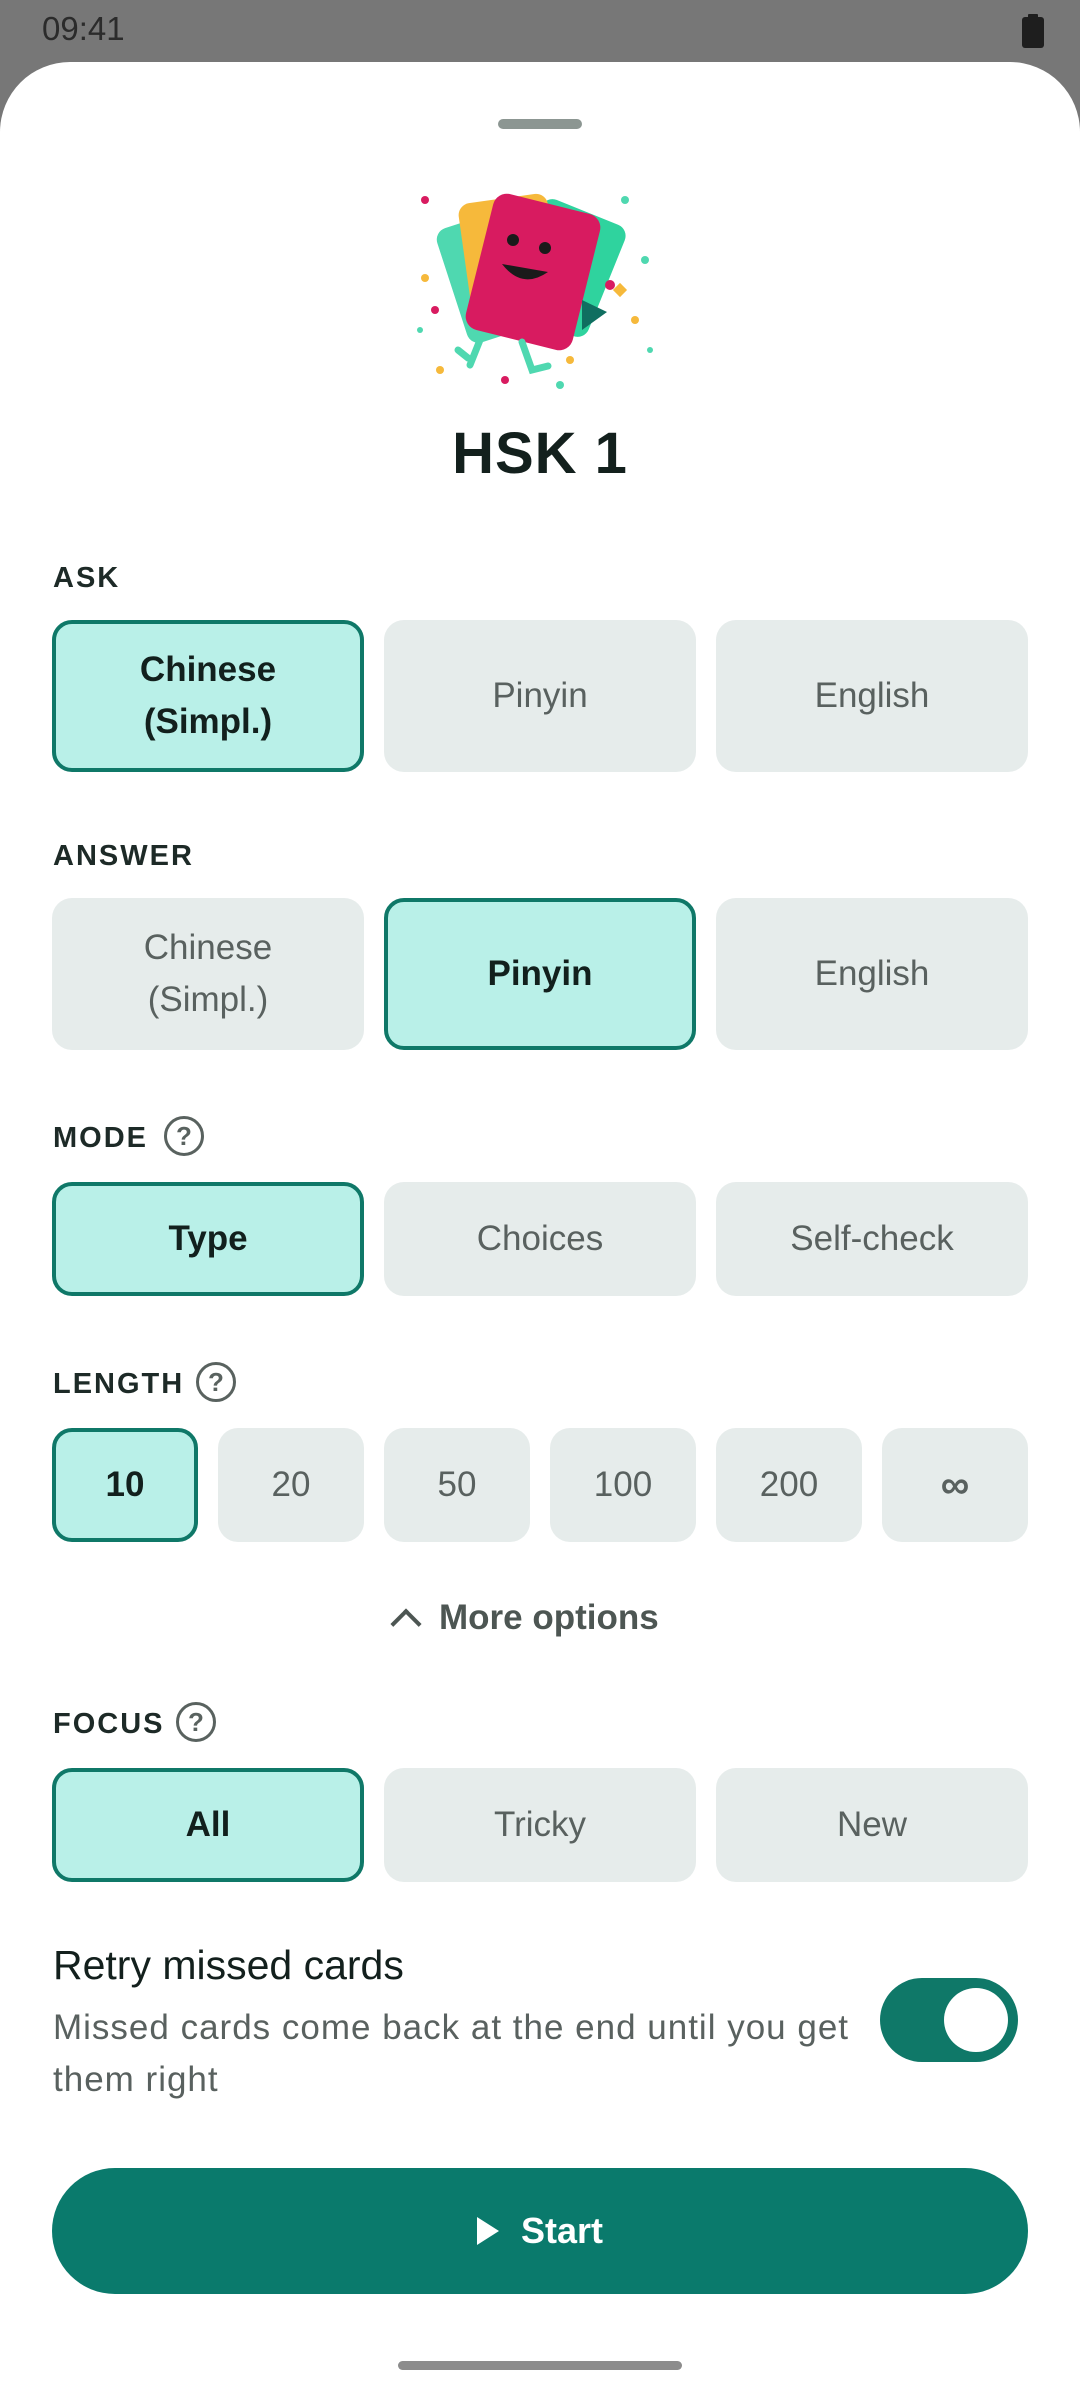 This screenshot has height=2400, width=1080. What do you see at coordinates (83, 28) in the screenshot?
I see `status-time: 09:41` at bounding box center [83, 28].